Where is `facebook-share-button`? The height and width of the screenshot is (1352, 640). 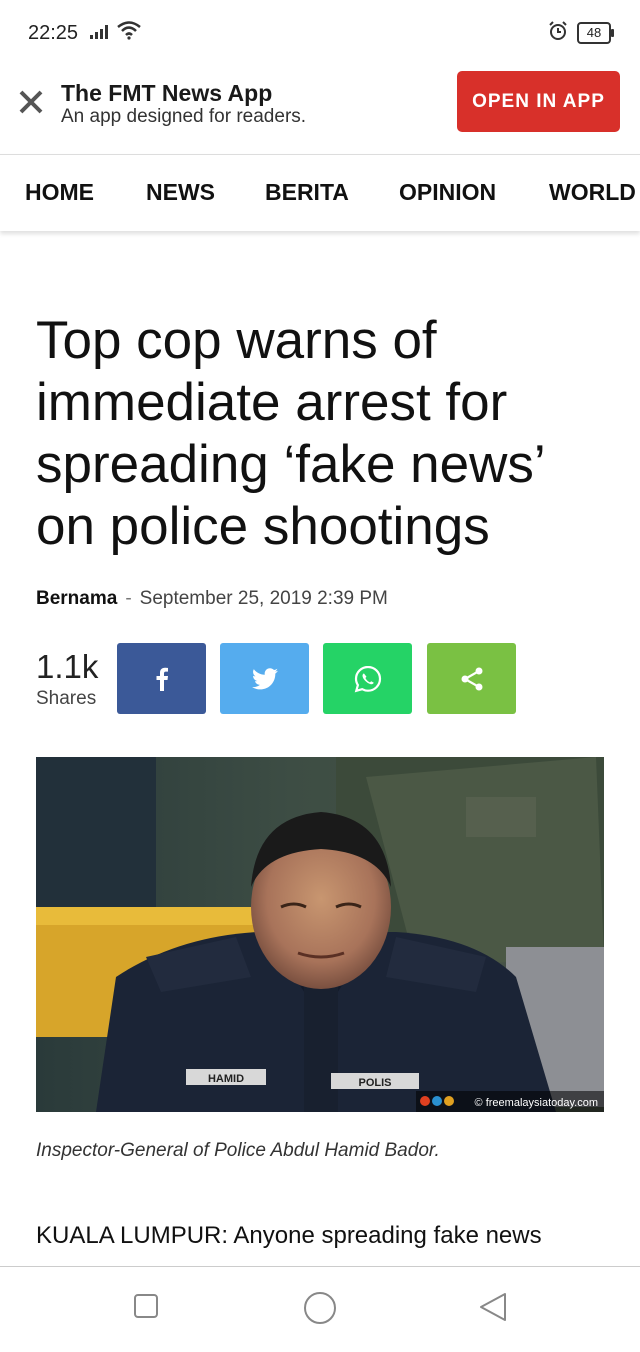
facebook-share-button is located at coordinates (161, 678).